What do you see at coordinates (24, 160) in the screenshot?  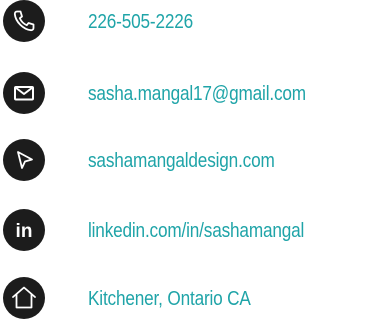 I see `cursor-arrow-icon` at bounding box center [24, 160].